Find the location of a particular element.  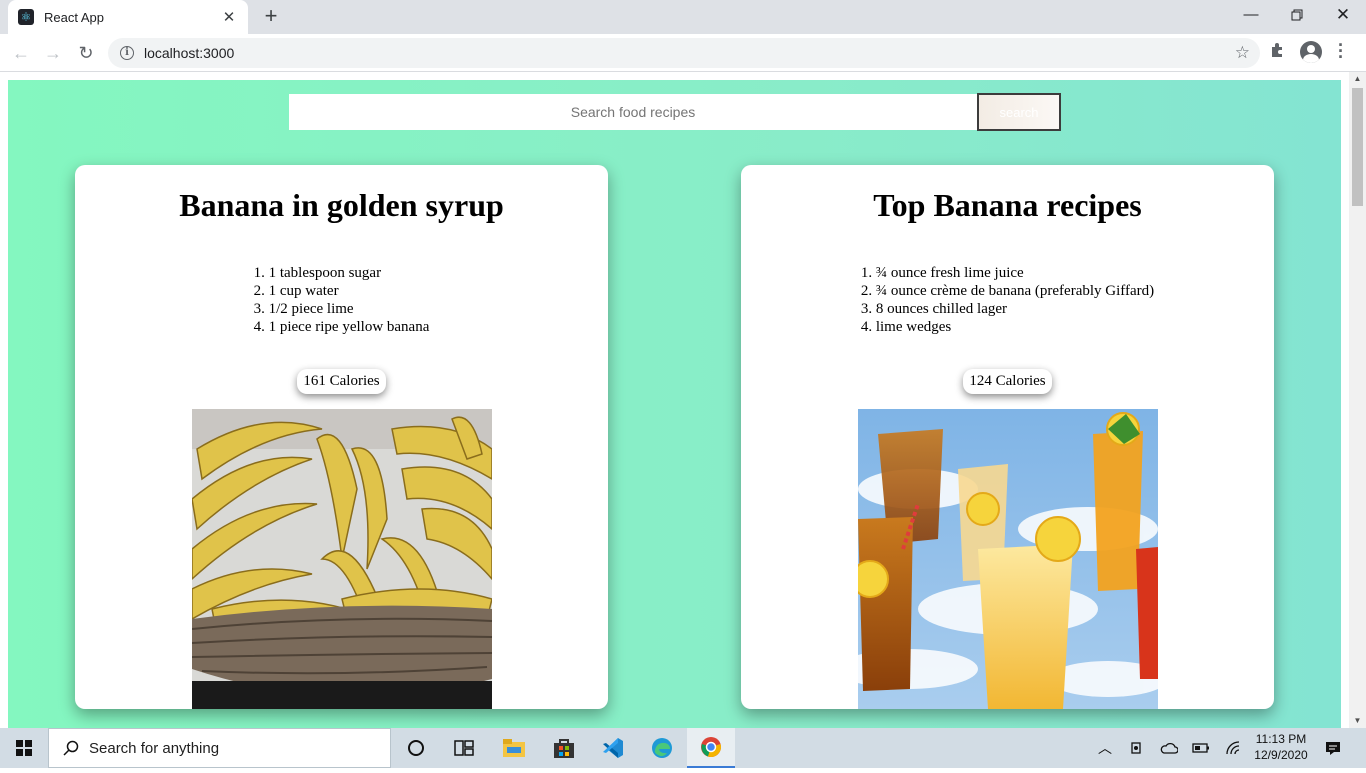

close-window-icon: ✕ is located at coordinates (1343, 15).